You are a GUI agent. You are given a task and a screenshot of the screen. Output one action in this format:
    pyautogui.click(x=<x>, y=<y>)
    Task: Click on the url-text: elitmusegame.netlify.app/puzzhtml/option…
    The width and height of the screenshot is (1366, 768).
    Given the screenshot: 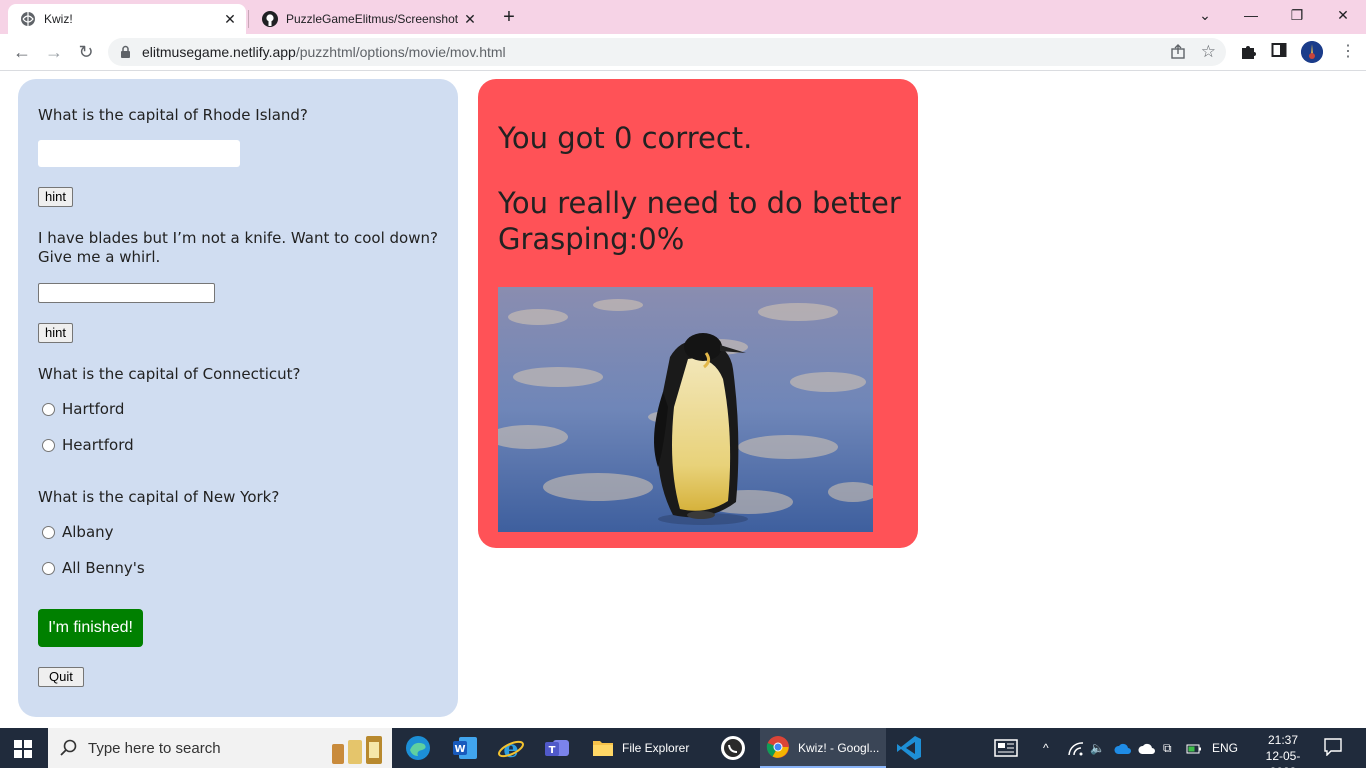 What is the action you would take?
    pyautogui.click(x=324, y=52)
    